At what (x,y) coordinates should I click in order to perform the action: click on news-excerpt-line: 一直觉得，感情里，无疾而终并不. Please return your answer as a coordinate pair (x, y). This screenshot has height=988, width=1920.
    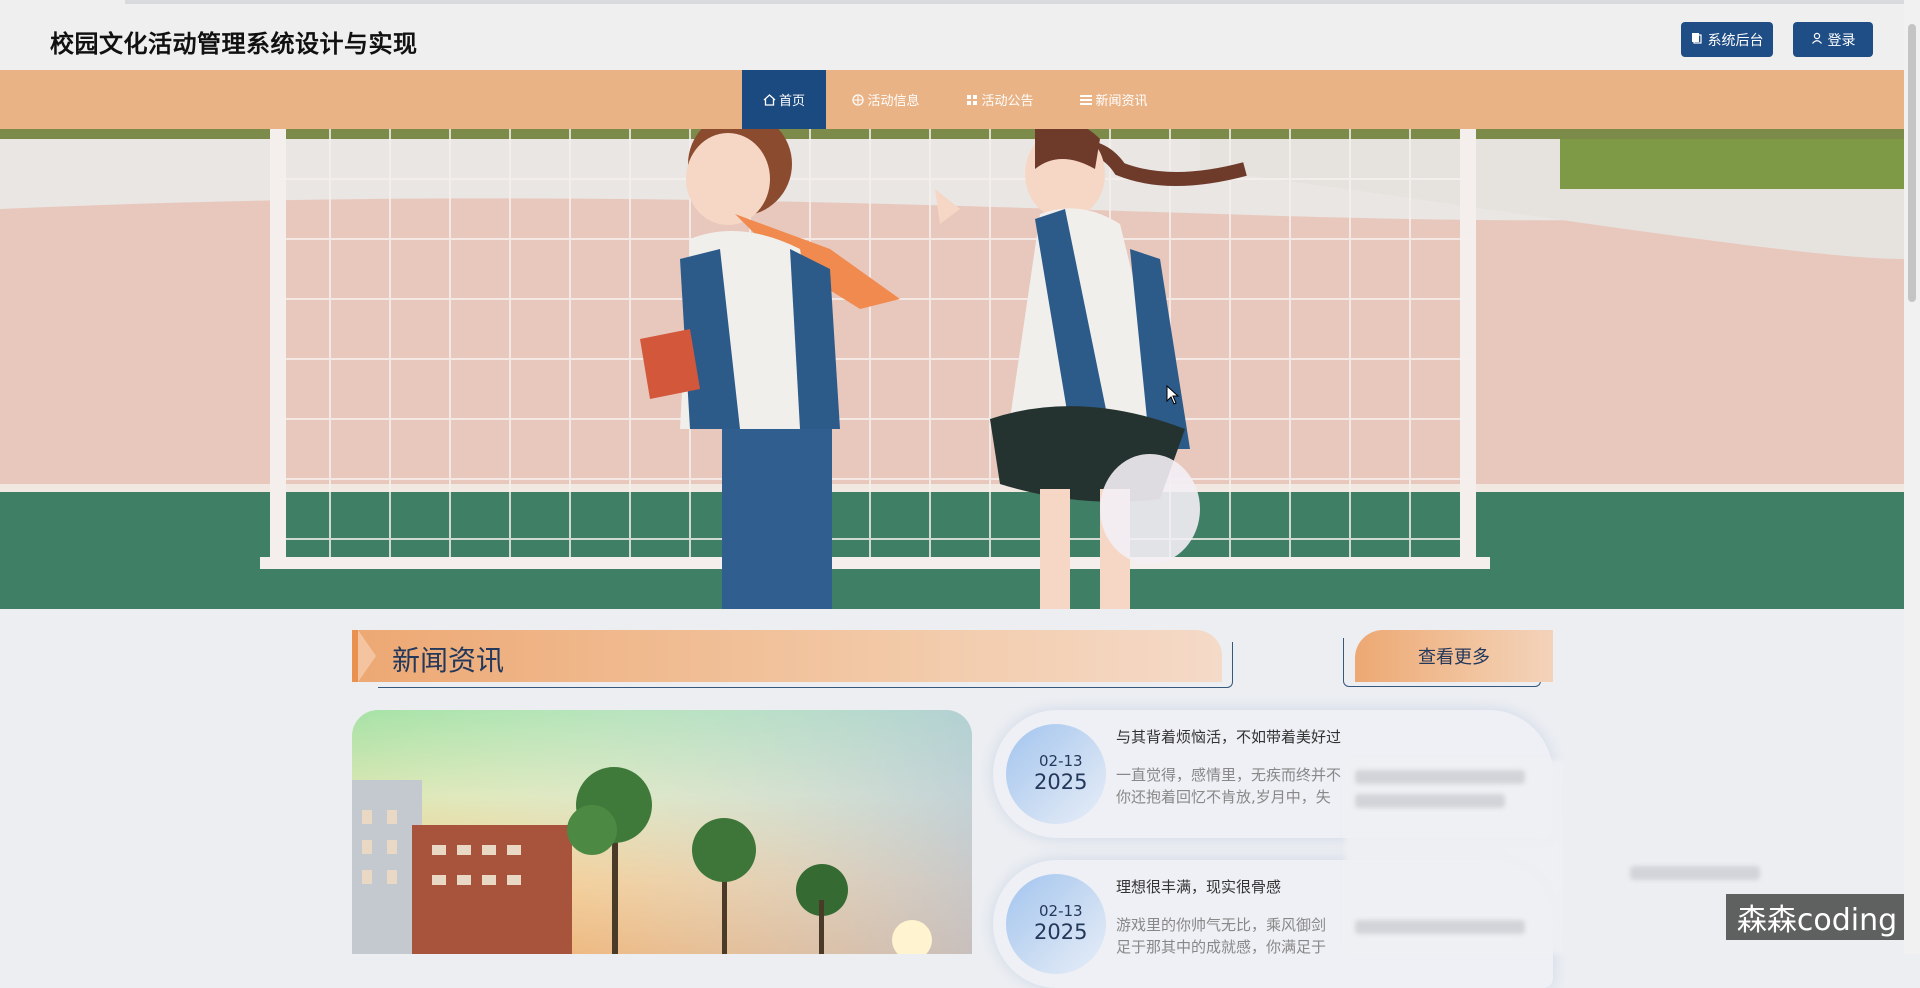
    Looking at the image, I should click on (1229, 775).